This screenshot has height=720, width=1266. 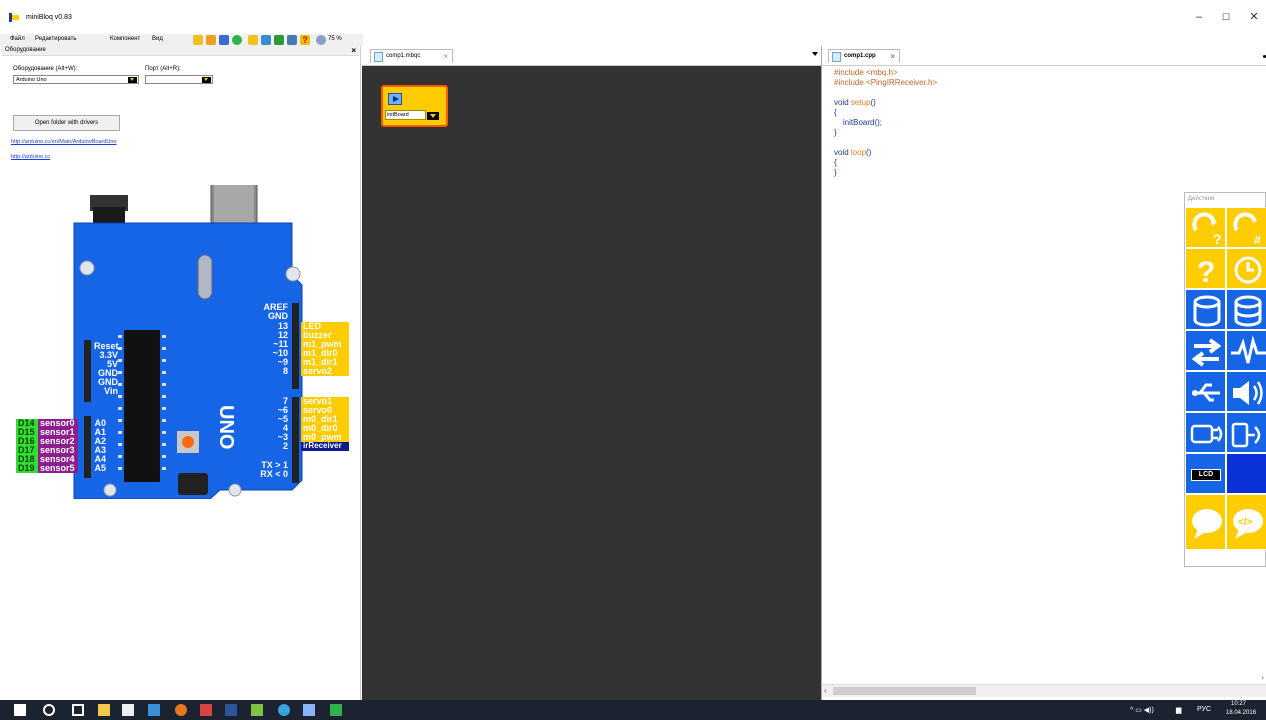 I want to click on code-line: }, so click(x=835, y=132).